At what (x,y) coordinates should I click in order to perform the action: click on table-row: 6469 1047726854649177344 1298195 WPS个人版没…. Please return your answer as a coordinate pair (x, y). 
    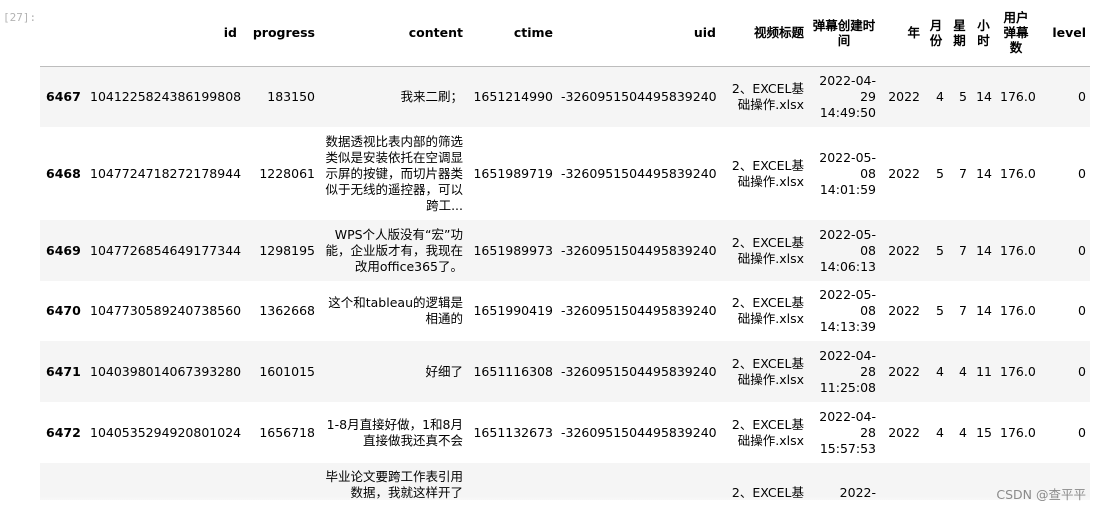
    Looking at the image, I should click on (565, 250).